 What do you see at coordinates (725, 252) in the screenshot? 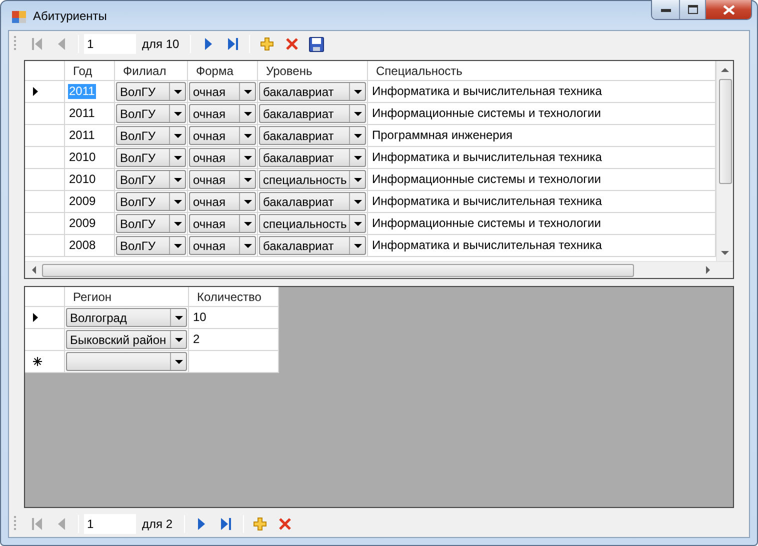
I see `scroll-down-icon` at bounding box center [725, 252].